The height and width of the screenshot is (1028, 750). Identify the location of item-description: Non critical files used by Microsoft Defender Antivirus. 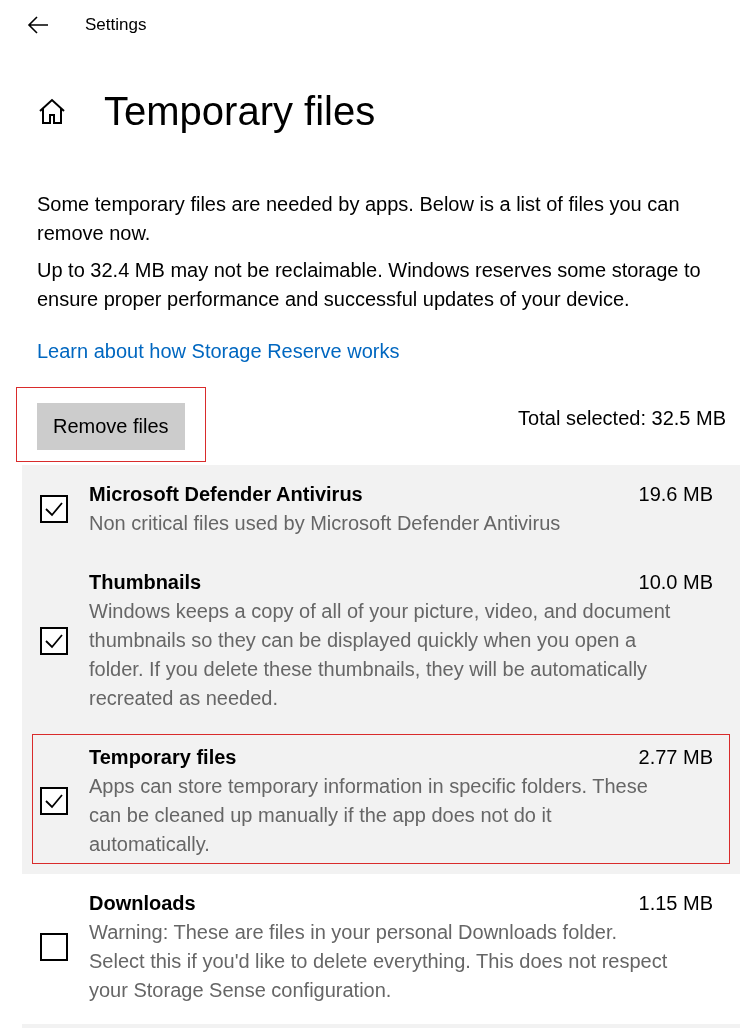
(325, 523).